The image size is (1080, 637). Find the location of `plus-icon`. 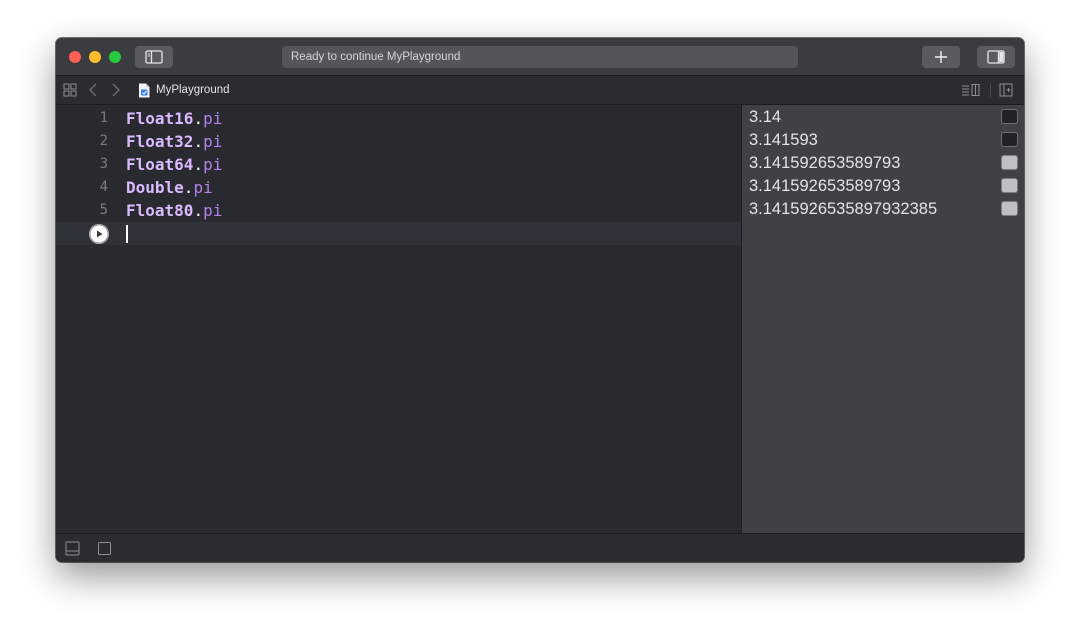

plus-icon is located at coordinates (941, 57).